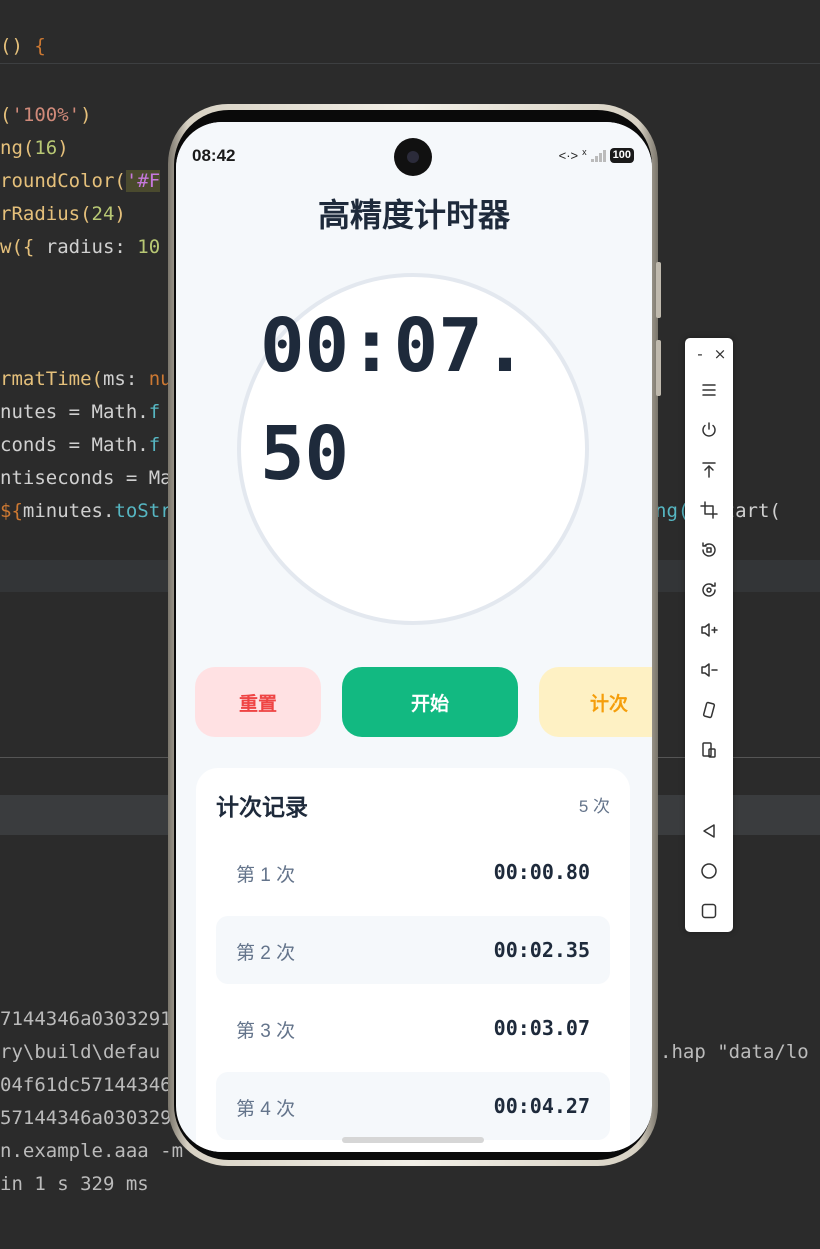  What do you see at coordinates (568, 155) in the screenshot?
I see `network-icon: <·>` at bounding box center [568, 155].